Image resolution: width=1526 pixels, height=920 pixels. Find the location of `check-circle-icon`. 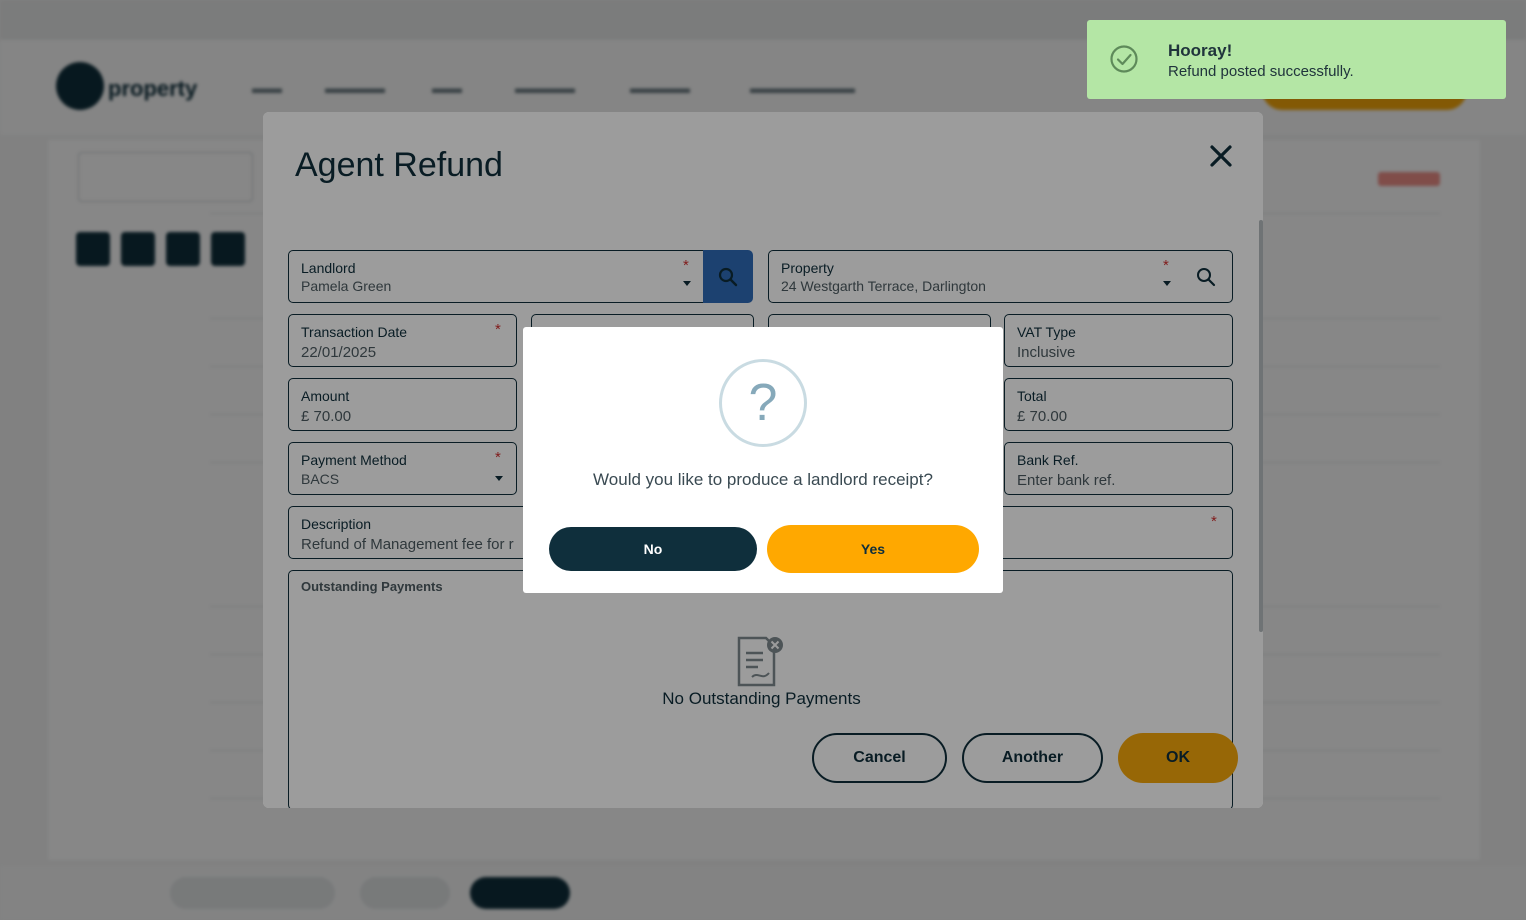

check-circle-icon is located at coordinates (1124, 59).